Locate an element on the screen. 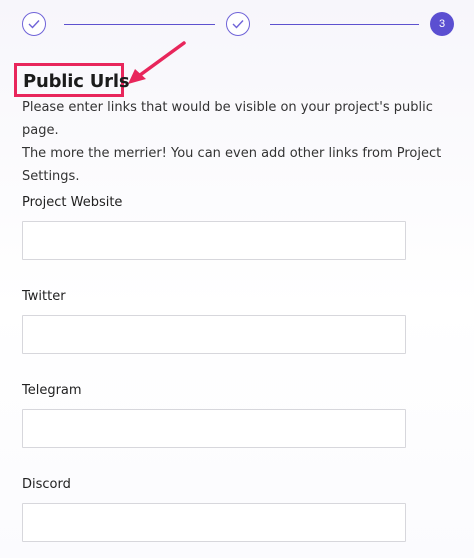 This screenshot has height=558, width=474. discord-input is located at coordinates (214, 522).